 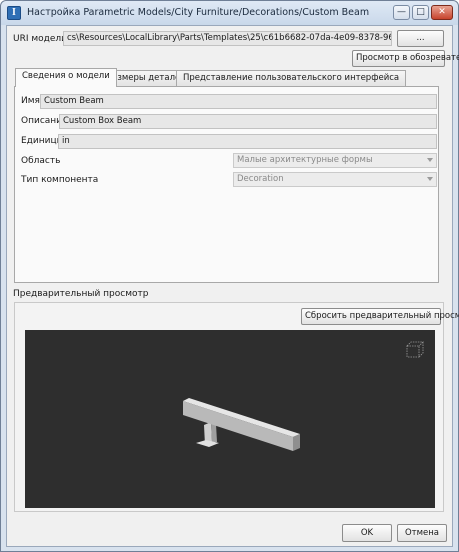 What do you see at coordinates (442, 12) in the screenshot?
I see `close-button: ✕` at bounding box center [442, 12].